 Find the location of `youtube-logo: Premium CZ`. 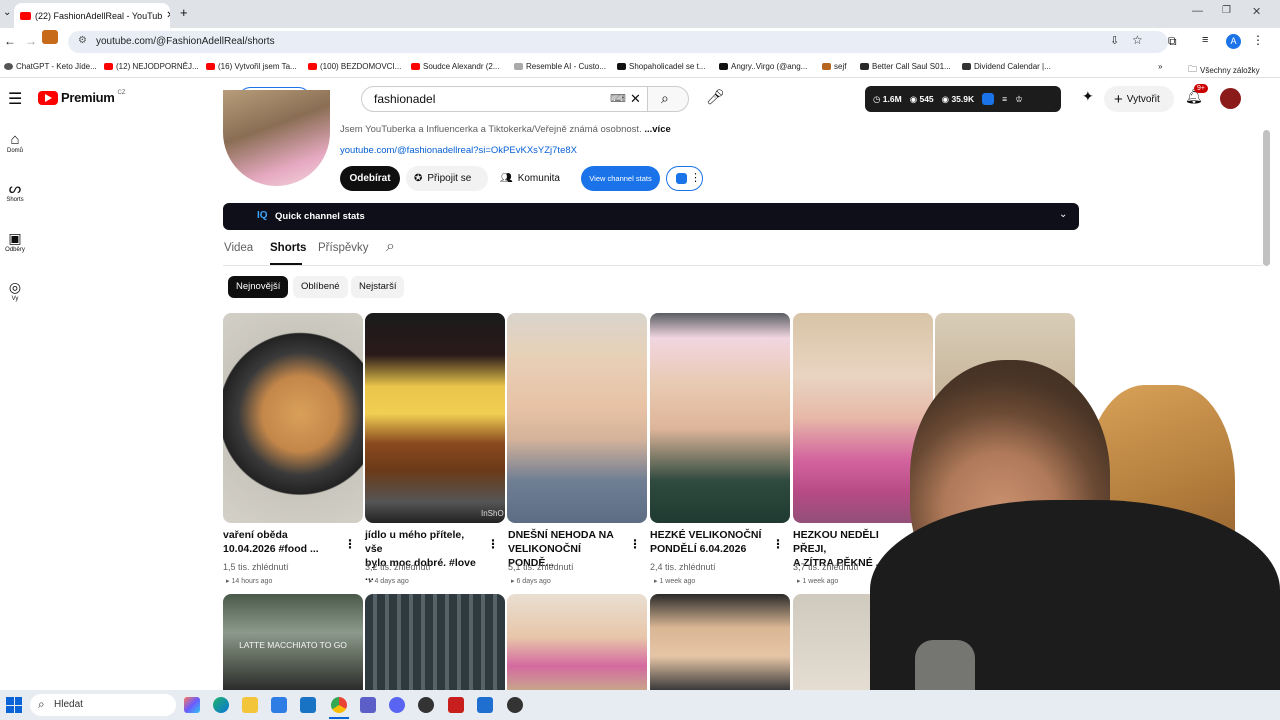

youtube-logo: Premium CZ is located at coordinates (82, 97).